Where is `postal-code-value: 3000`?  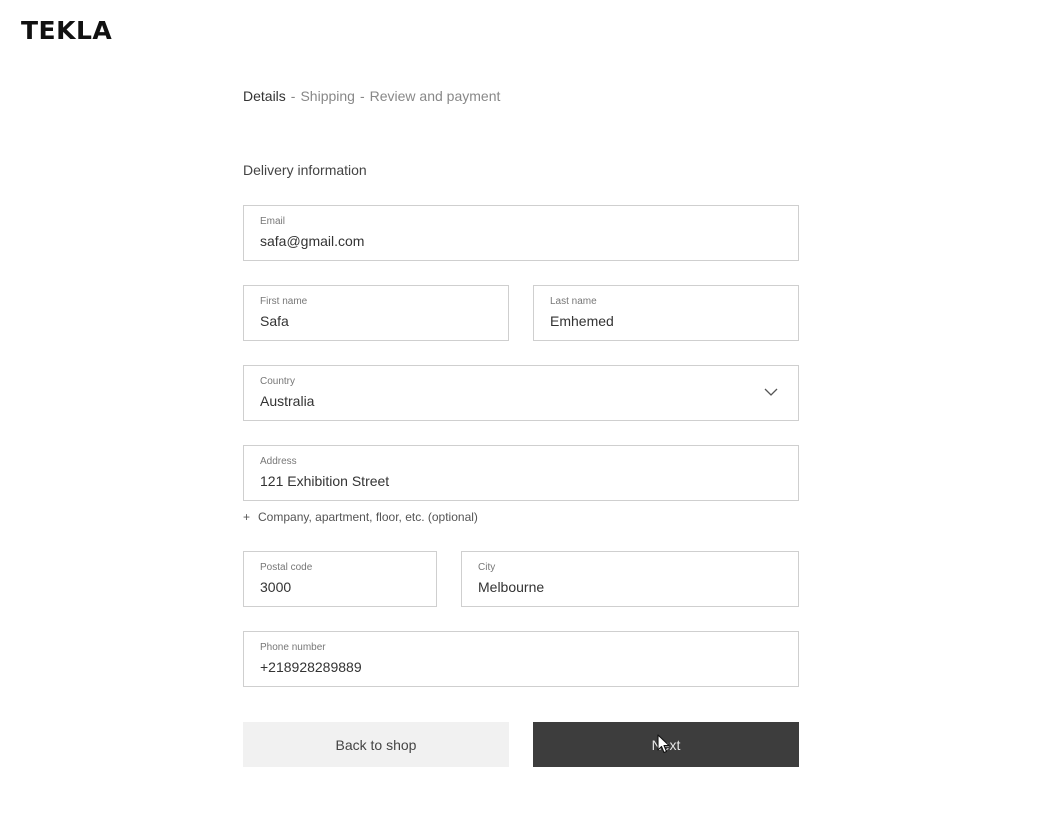 postal-code-value: 3000 is located at coordinates (340, 587).